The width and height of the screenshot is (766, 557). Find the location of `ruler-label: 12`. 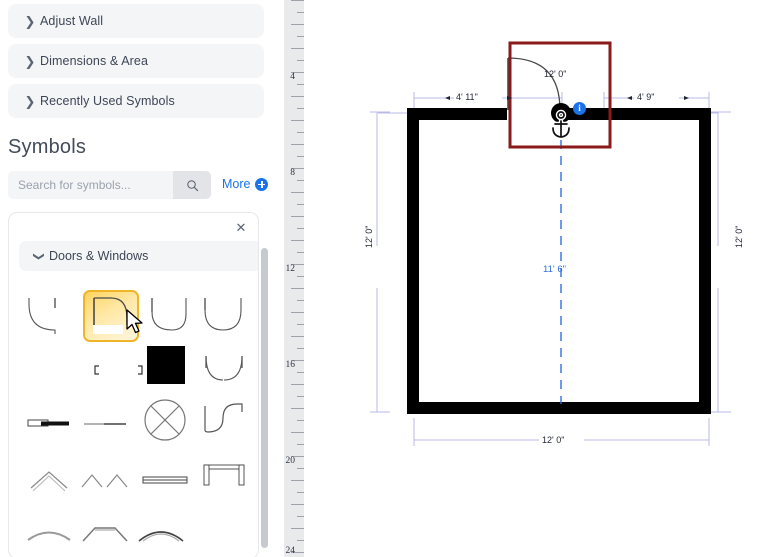

ruler-label: 12 is located at coordinates (290, 269).